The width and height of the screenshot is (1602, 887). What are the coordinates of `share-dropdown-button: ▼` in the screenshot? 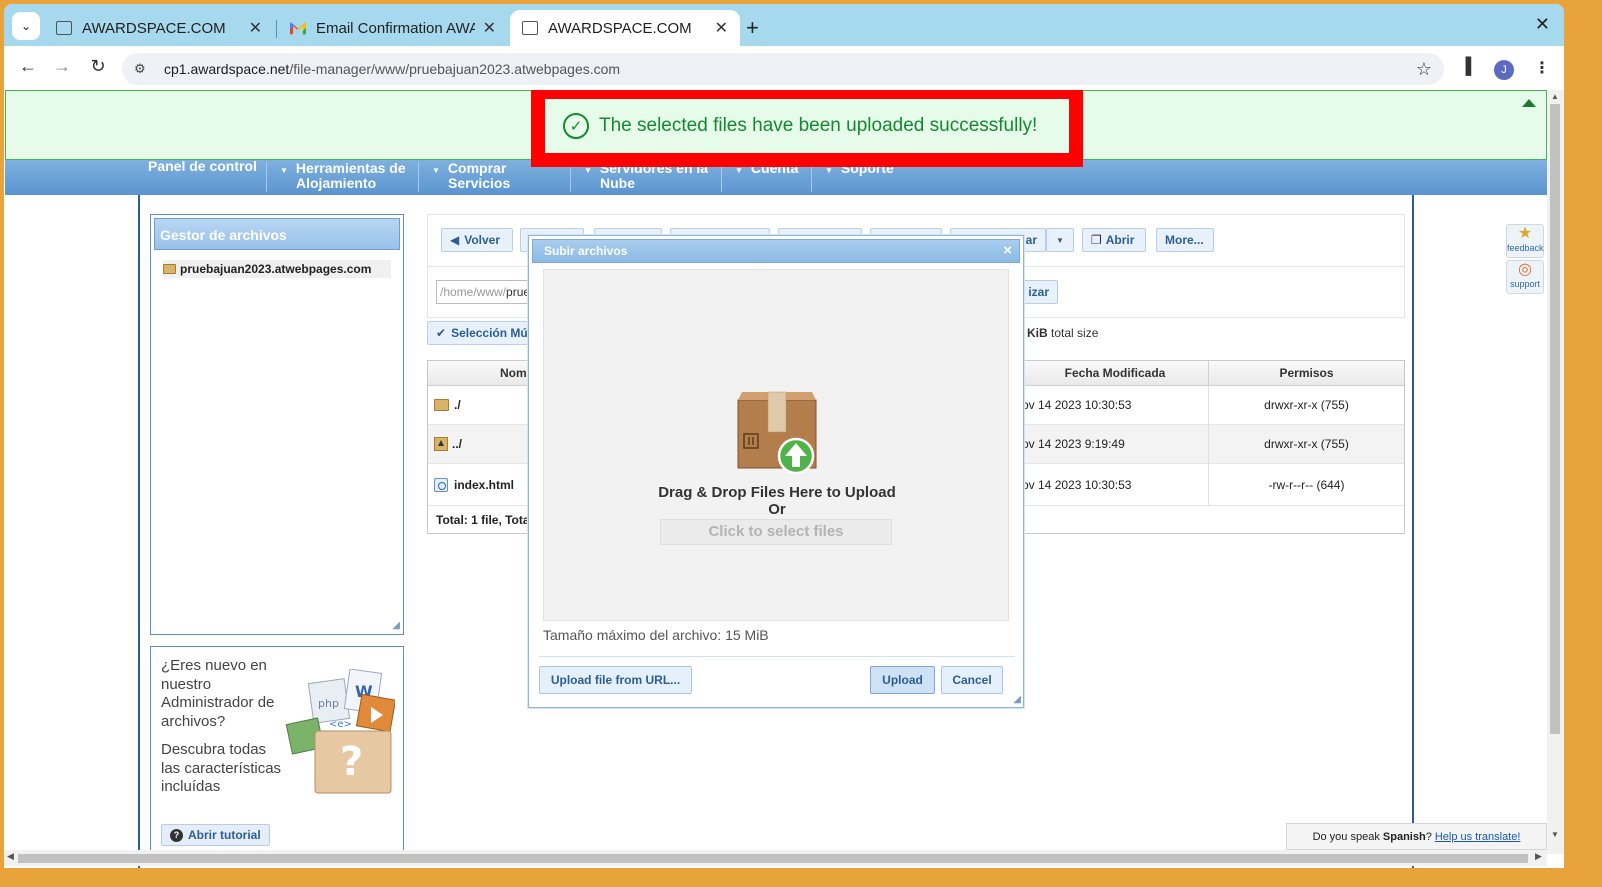 It's located at (1060, 240).